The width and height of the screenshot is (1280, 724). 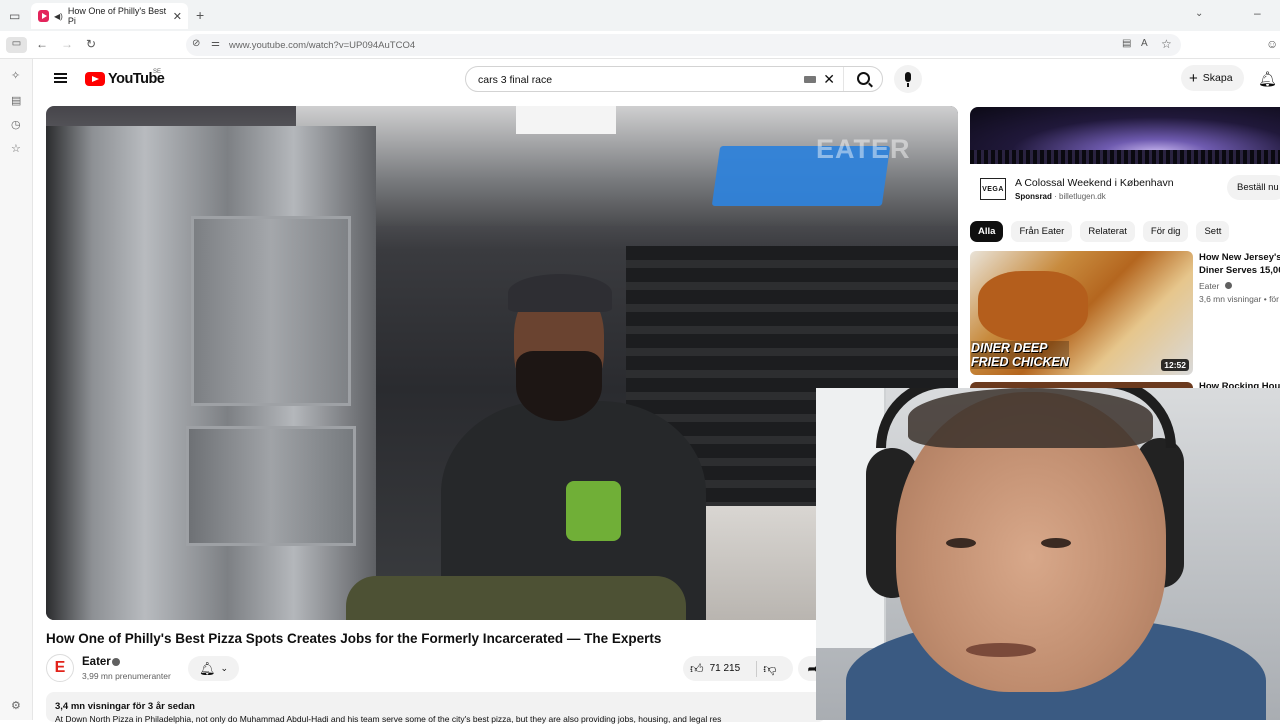 I want to click on clear-search-icon: ✕, so click(x=829, y=79).